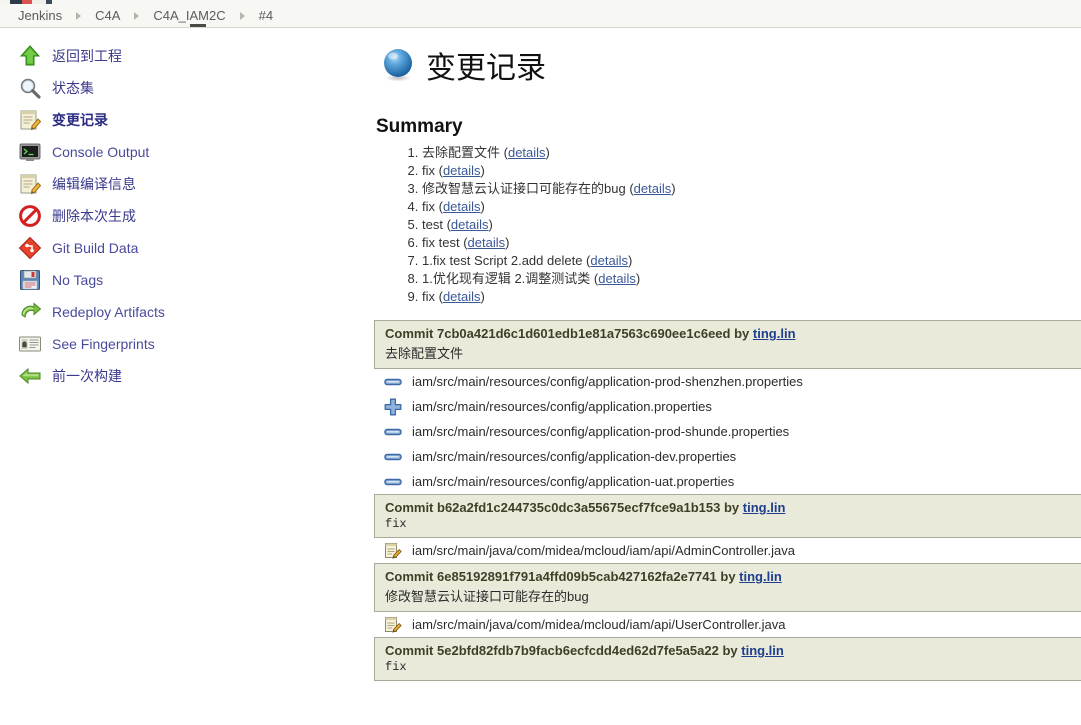 The width and height of the screenshot is (1081, 725). Describe the element at coordinates (728, 65) in the screenshot. I see `page-title-row: 变更记录` at that location.